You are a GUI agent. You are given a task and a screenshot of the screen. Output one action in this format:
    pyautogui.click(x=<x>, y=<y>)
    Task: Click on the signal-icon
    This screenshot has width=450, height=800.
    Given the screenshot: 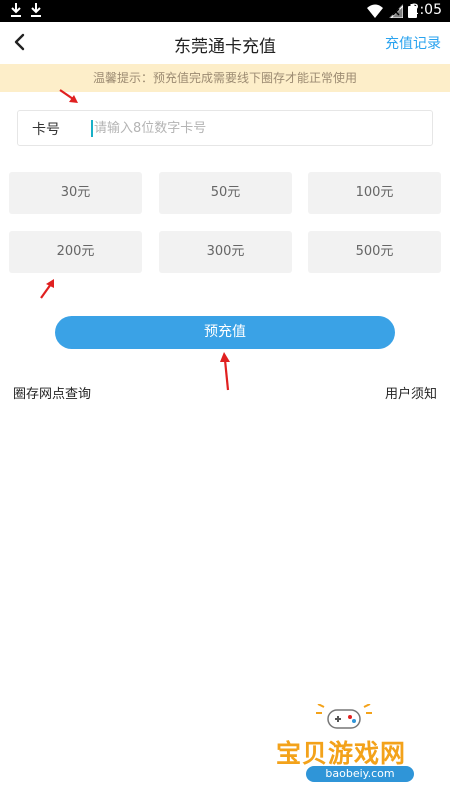 What is the action you would take?
    pyautogui.click(x=396, y=11)
    